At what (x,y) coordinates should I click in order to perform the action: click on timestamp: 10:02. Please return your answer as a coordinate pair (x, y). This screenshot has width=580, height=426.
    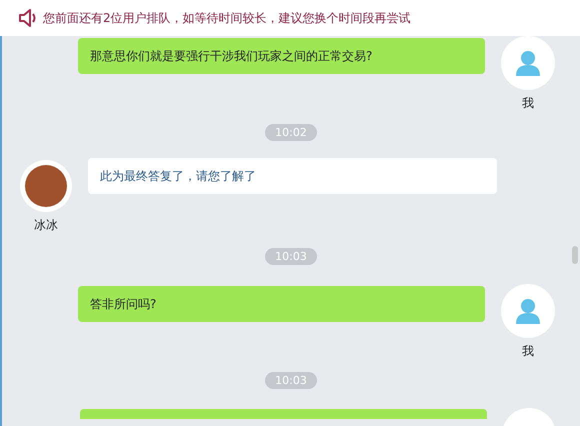
    Looking at the image, I should click on (291, 132).